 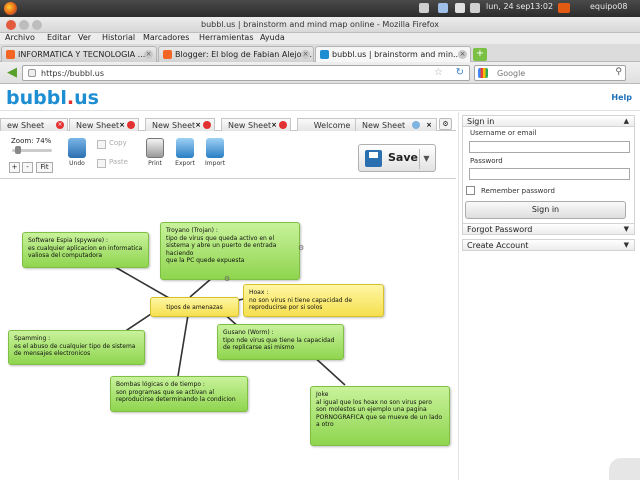 I want to click on import-label: Import, so click(x=215, y=163).